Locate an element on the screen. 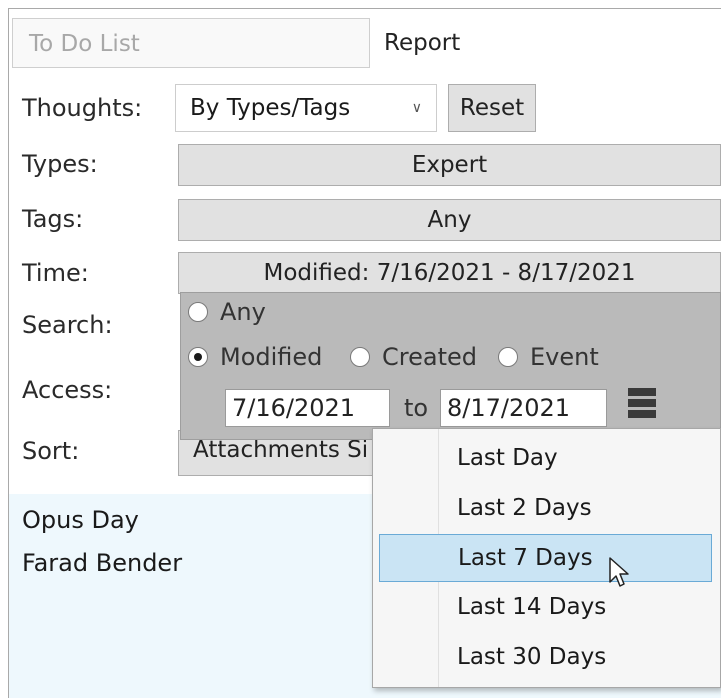 The width and height of the screenshot is (721, 698). radio-any-circle is located at coordinates (198, 312).